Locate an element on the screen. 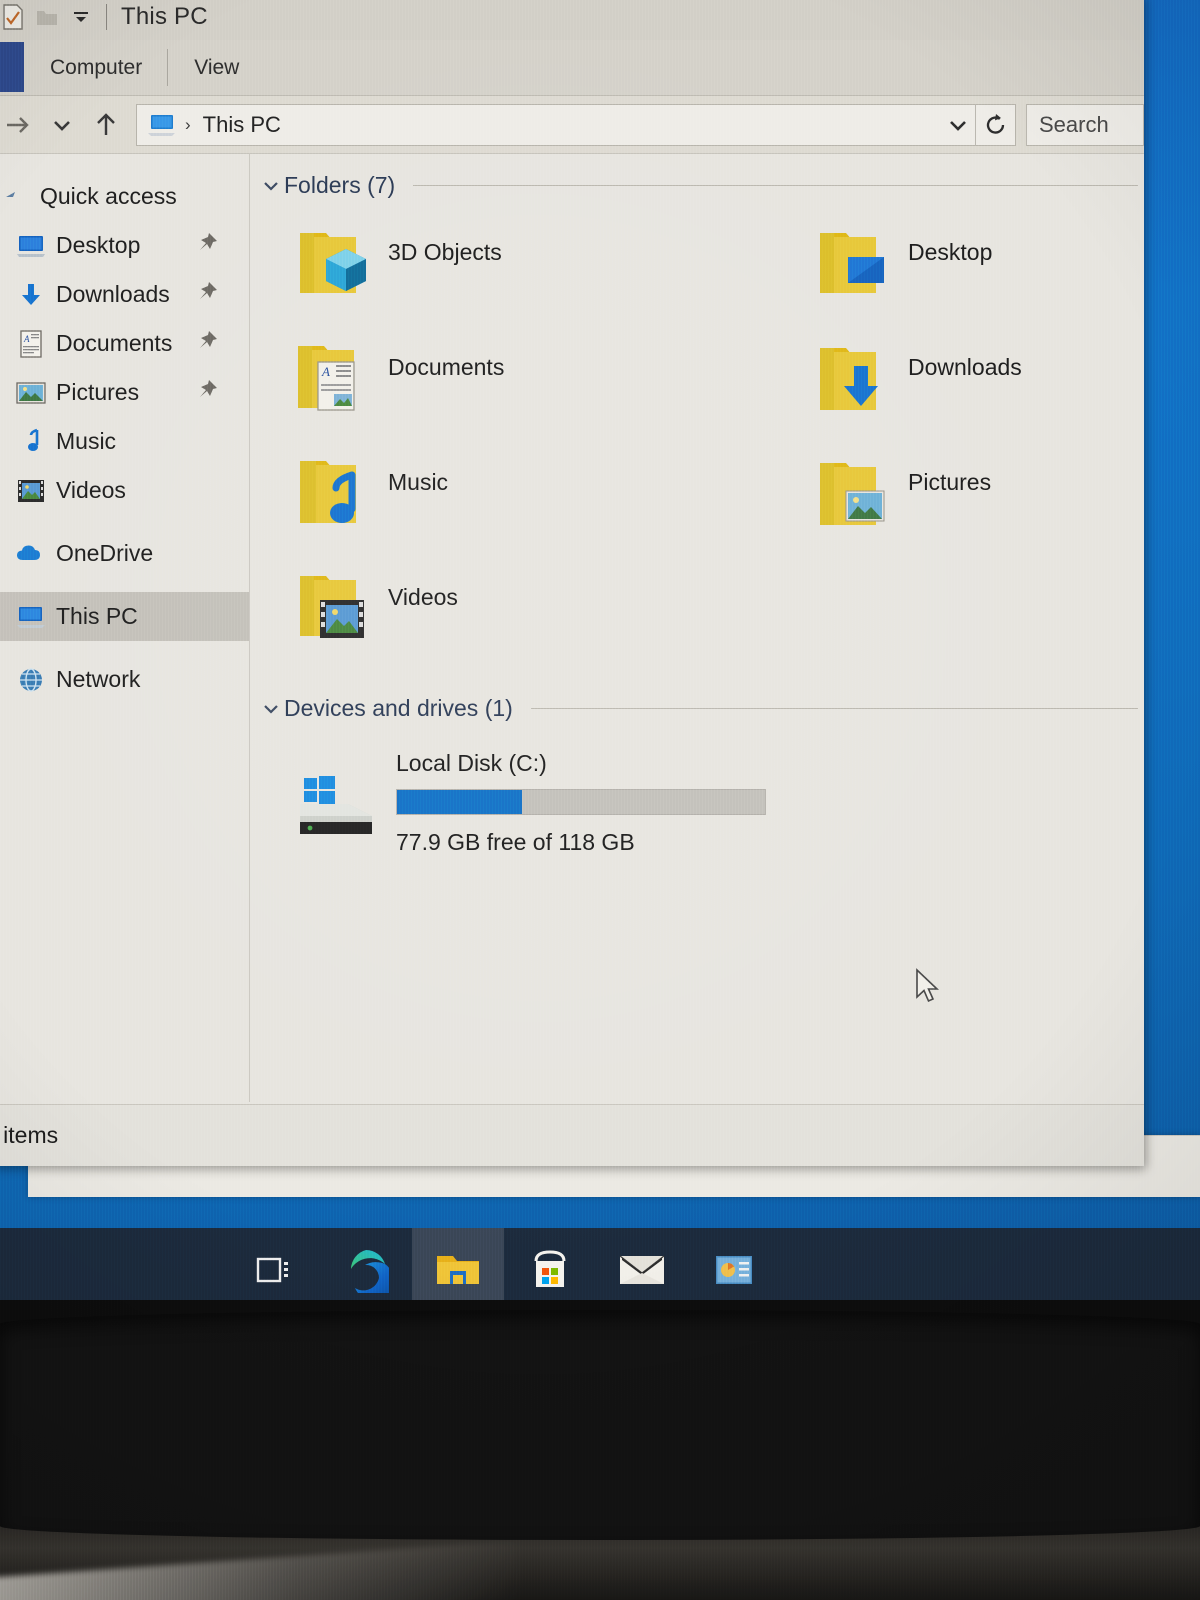 The height and width of the screenshot is (1600, 1200). sidebar-item-label: This PC is located at coordinates (97, 616).